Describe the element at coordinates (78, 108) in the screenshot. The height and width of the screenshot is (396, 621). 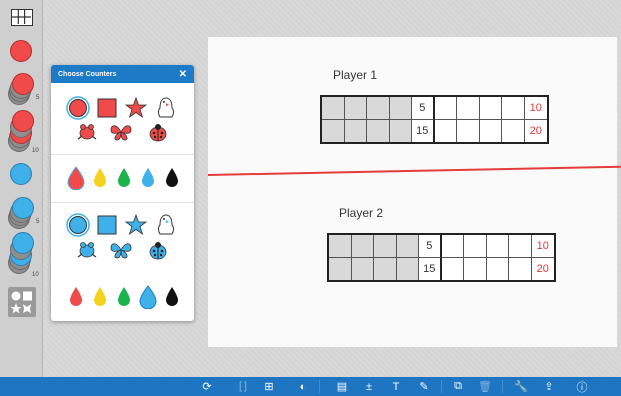
I see `red-circle-counter-option` at that location.